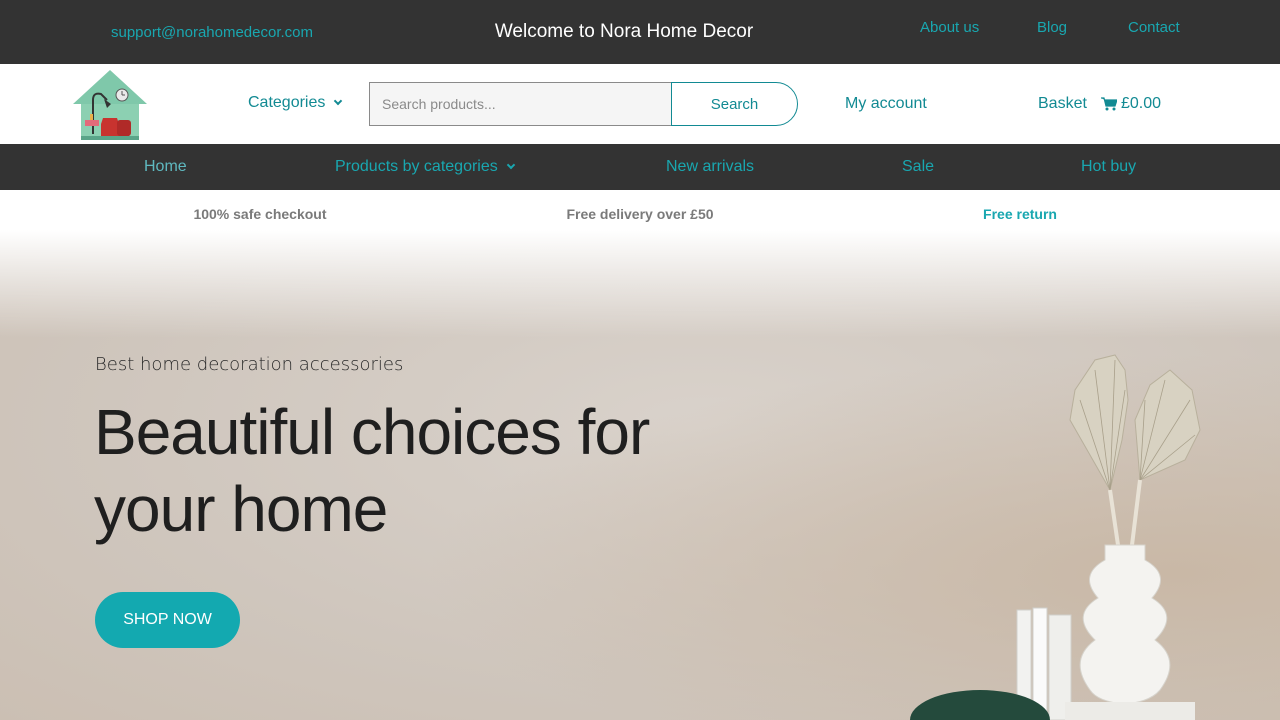  I want to click on site-logo, so click(110, 104).